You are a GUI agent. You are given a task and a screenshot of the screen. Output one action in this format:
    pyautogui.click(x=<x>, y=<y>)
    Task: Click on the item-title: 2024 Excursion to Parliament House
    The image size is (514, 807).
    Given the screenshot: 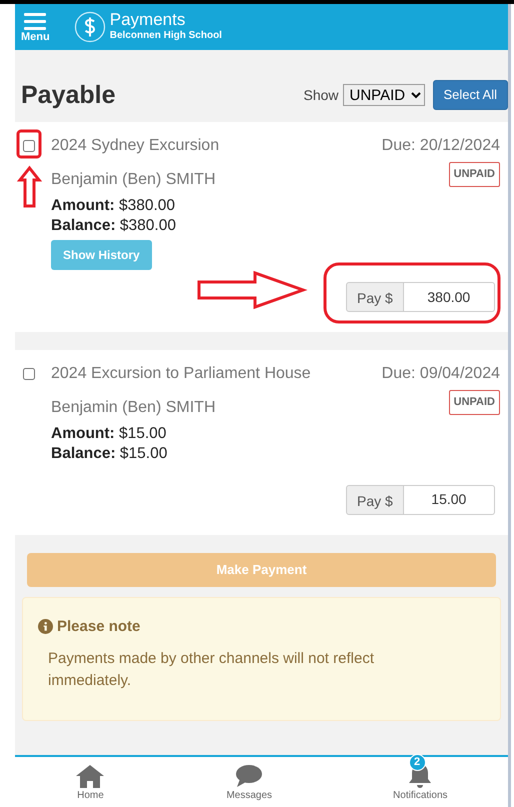 What is the action you would take?
    pyautogui.click(x=181, y=374)
    